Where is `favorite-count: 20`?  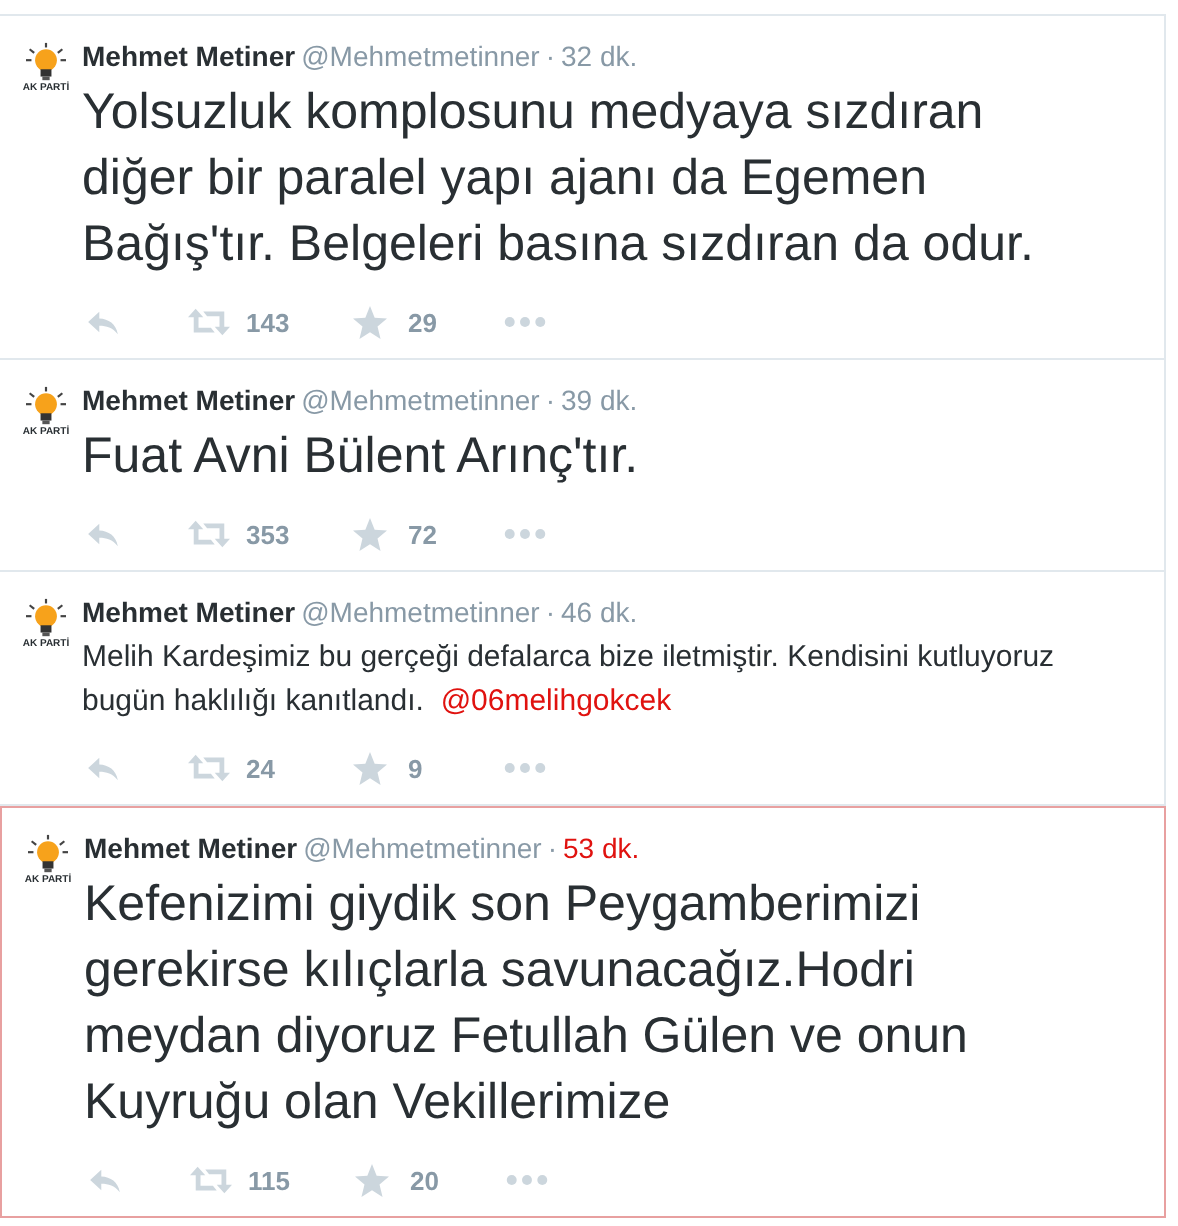
favorite-count: 20 is located at coordinates (424, 1180).